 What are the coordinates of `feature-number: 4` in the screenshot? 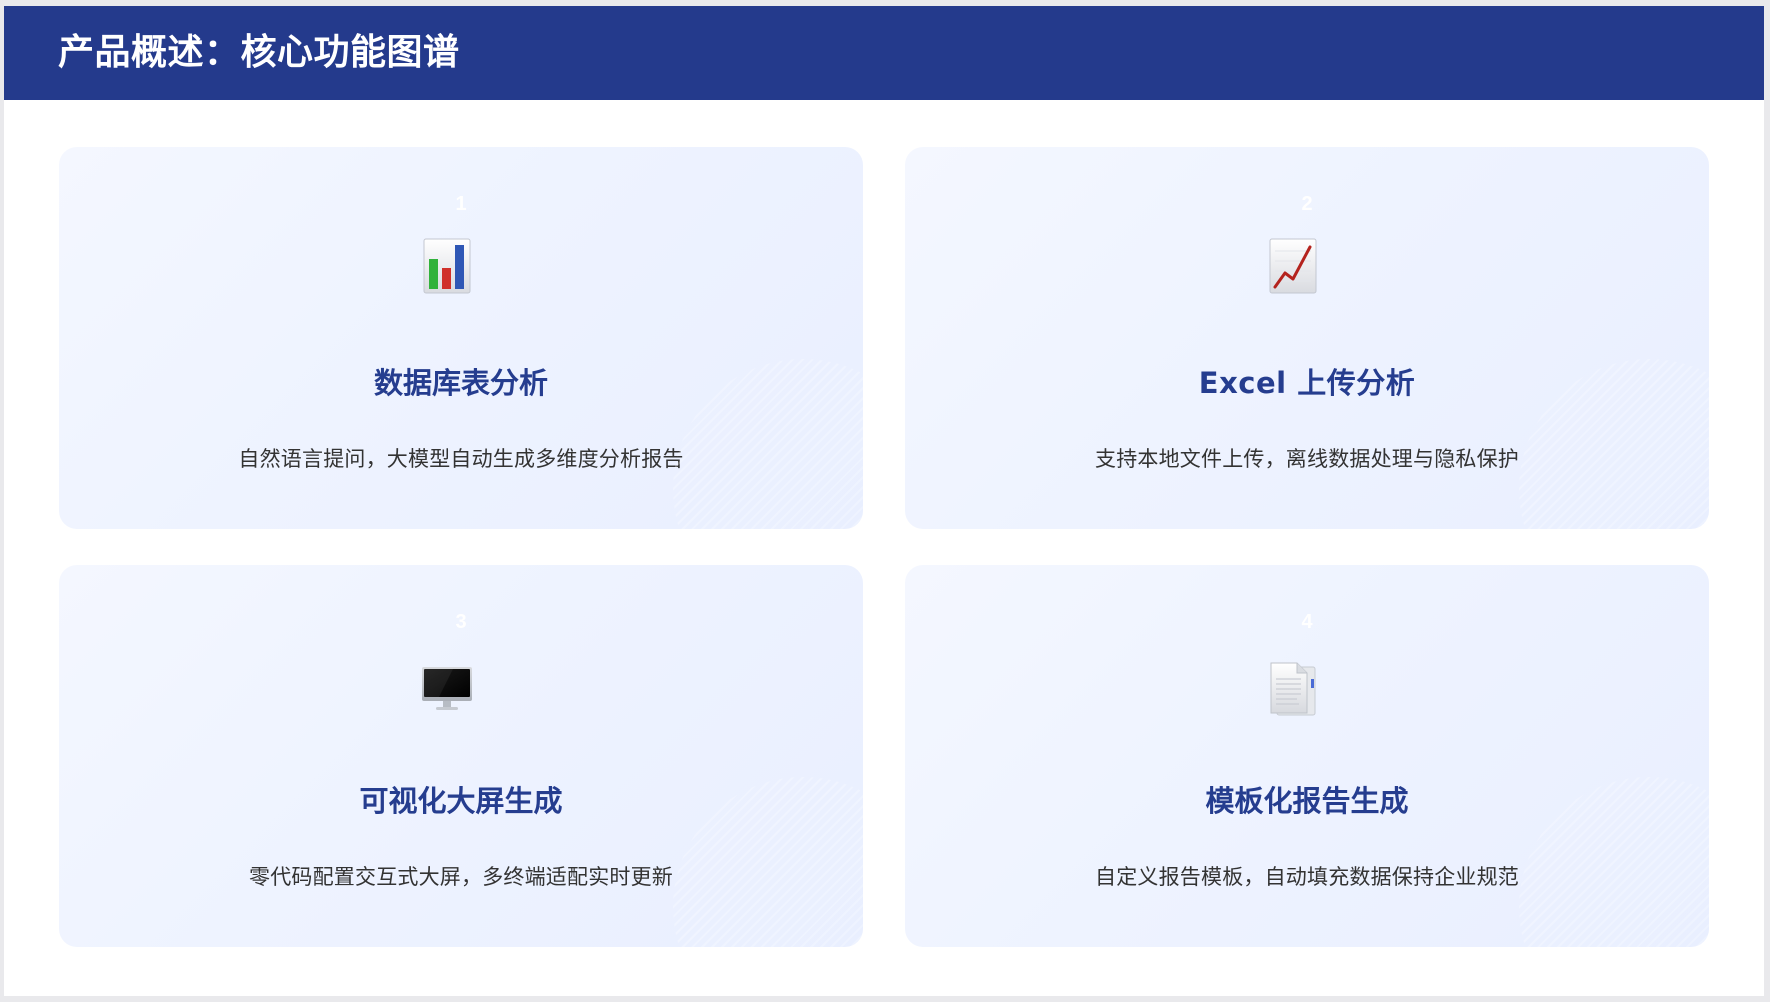 It's located at (1307, 622).